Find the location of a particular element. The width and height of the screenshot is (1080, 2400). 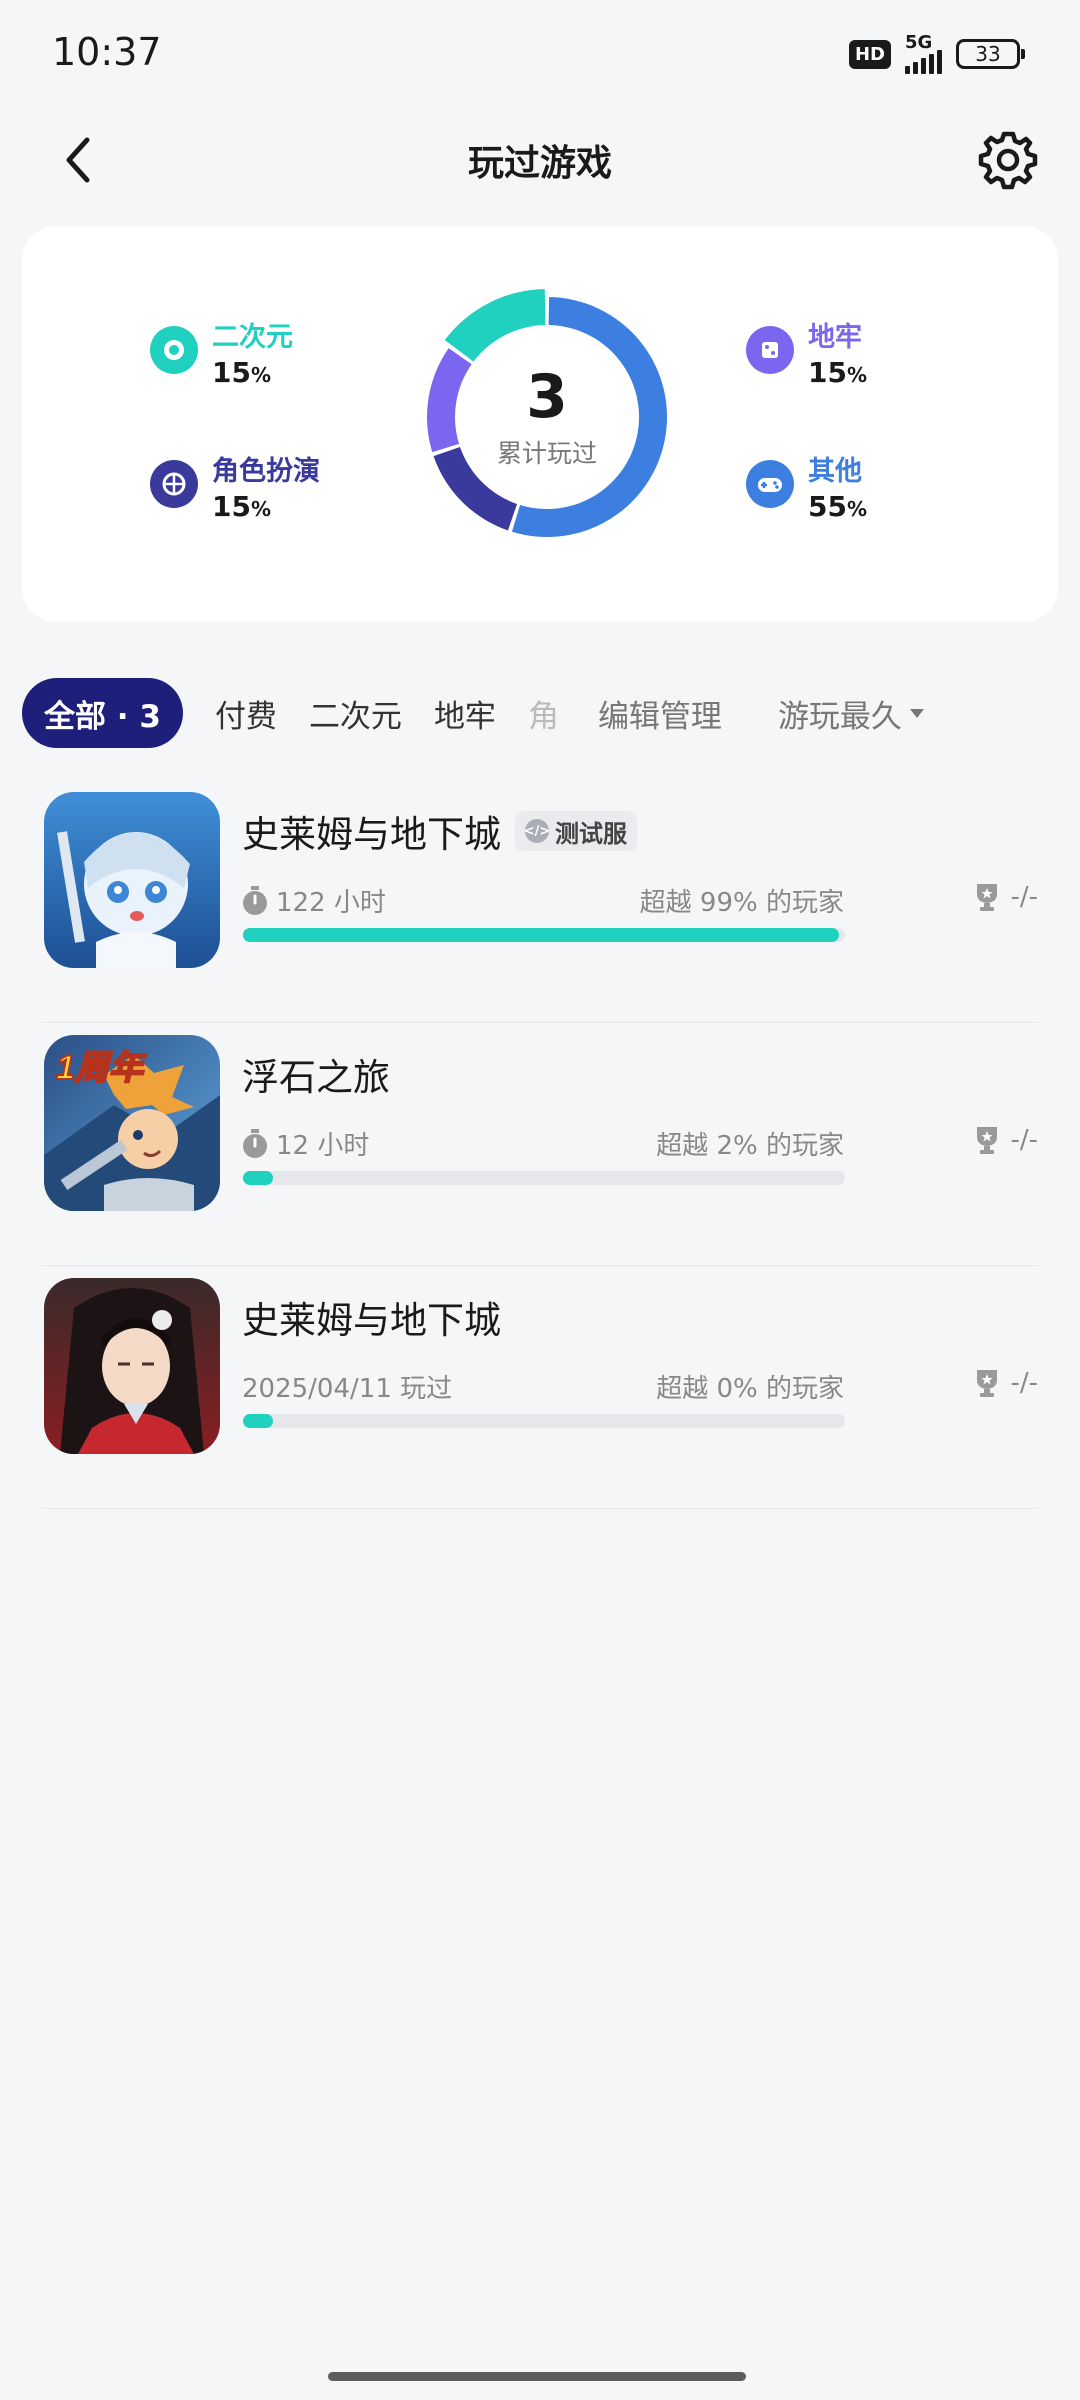

gear-icon is located at coordinates (1008, 160).